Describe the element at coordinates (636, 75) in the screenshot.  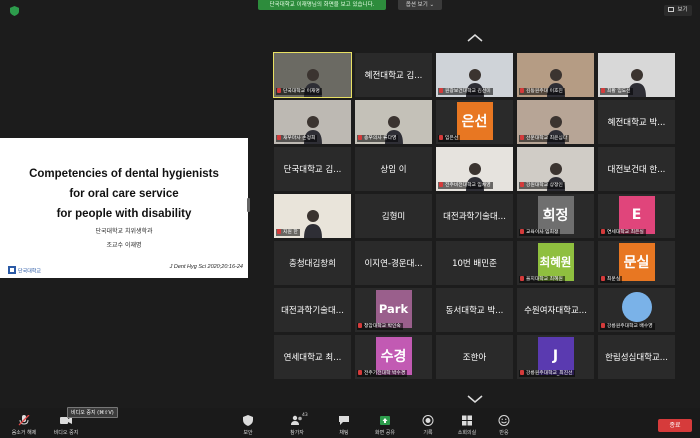
I see `participant-tile: 최황 임도선` at that location.